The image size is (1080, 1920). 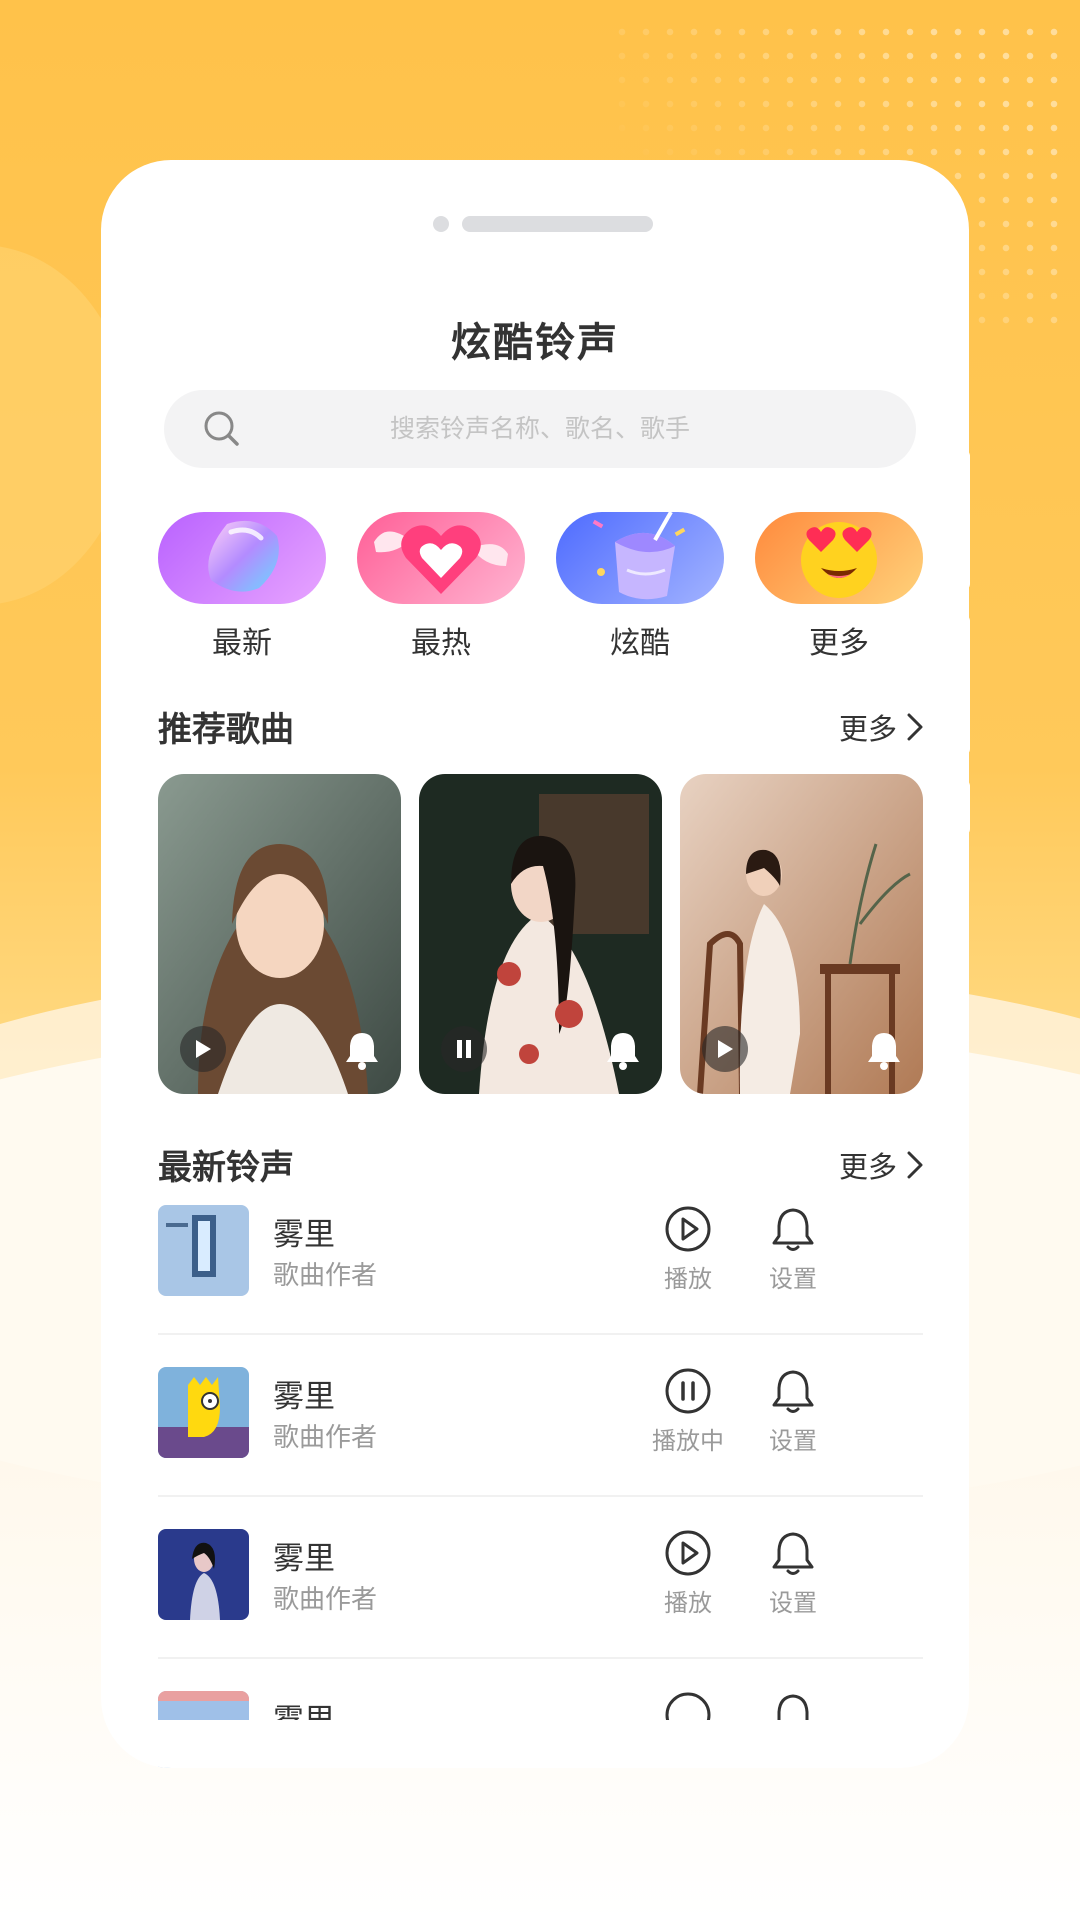 What do you see at coordinates (839, 643) in the screenshot?
I see `category-label: 更多` at bounding box center [839, 643].